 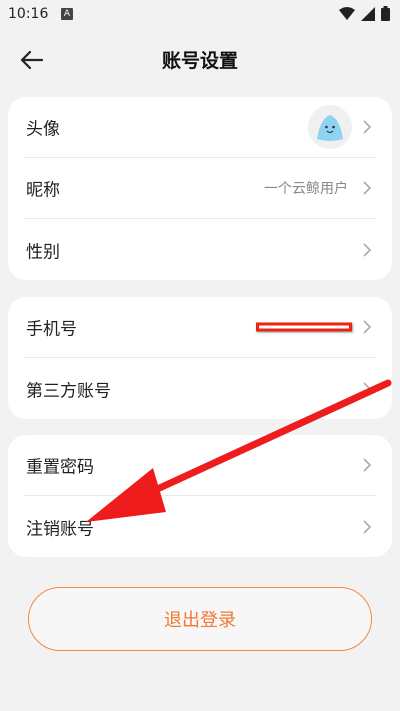 What do you see at coordinates (43, 252) in the screenshot?
I see `gender-label: 性别` at bounding box center [43, 252].